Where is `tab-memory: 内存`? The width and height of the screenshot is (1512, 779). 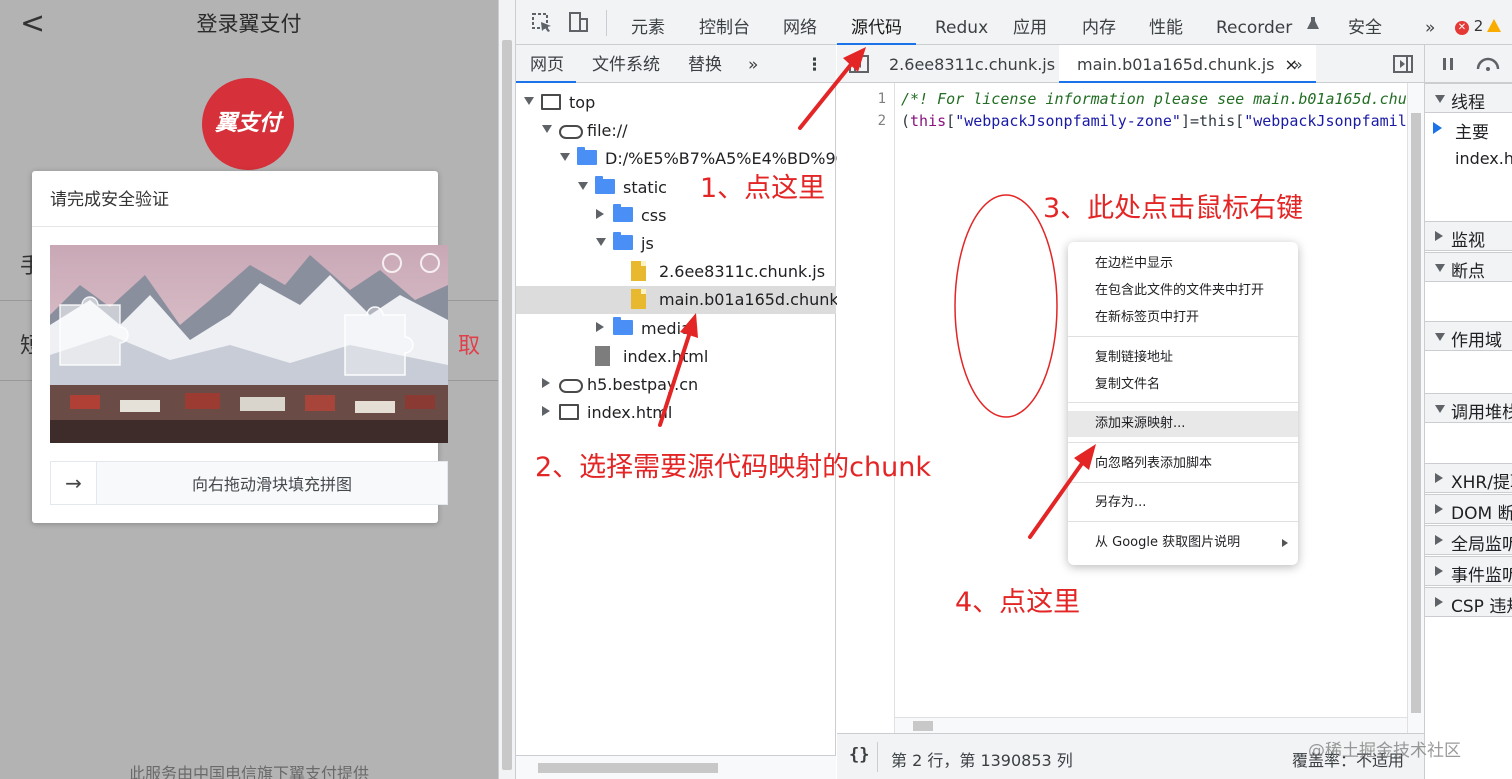 tab-memory: 内存 is located at coordinates (1099, 22).